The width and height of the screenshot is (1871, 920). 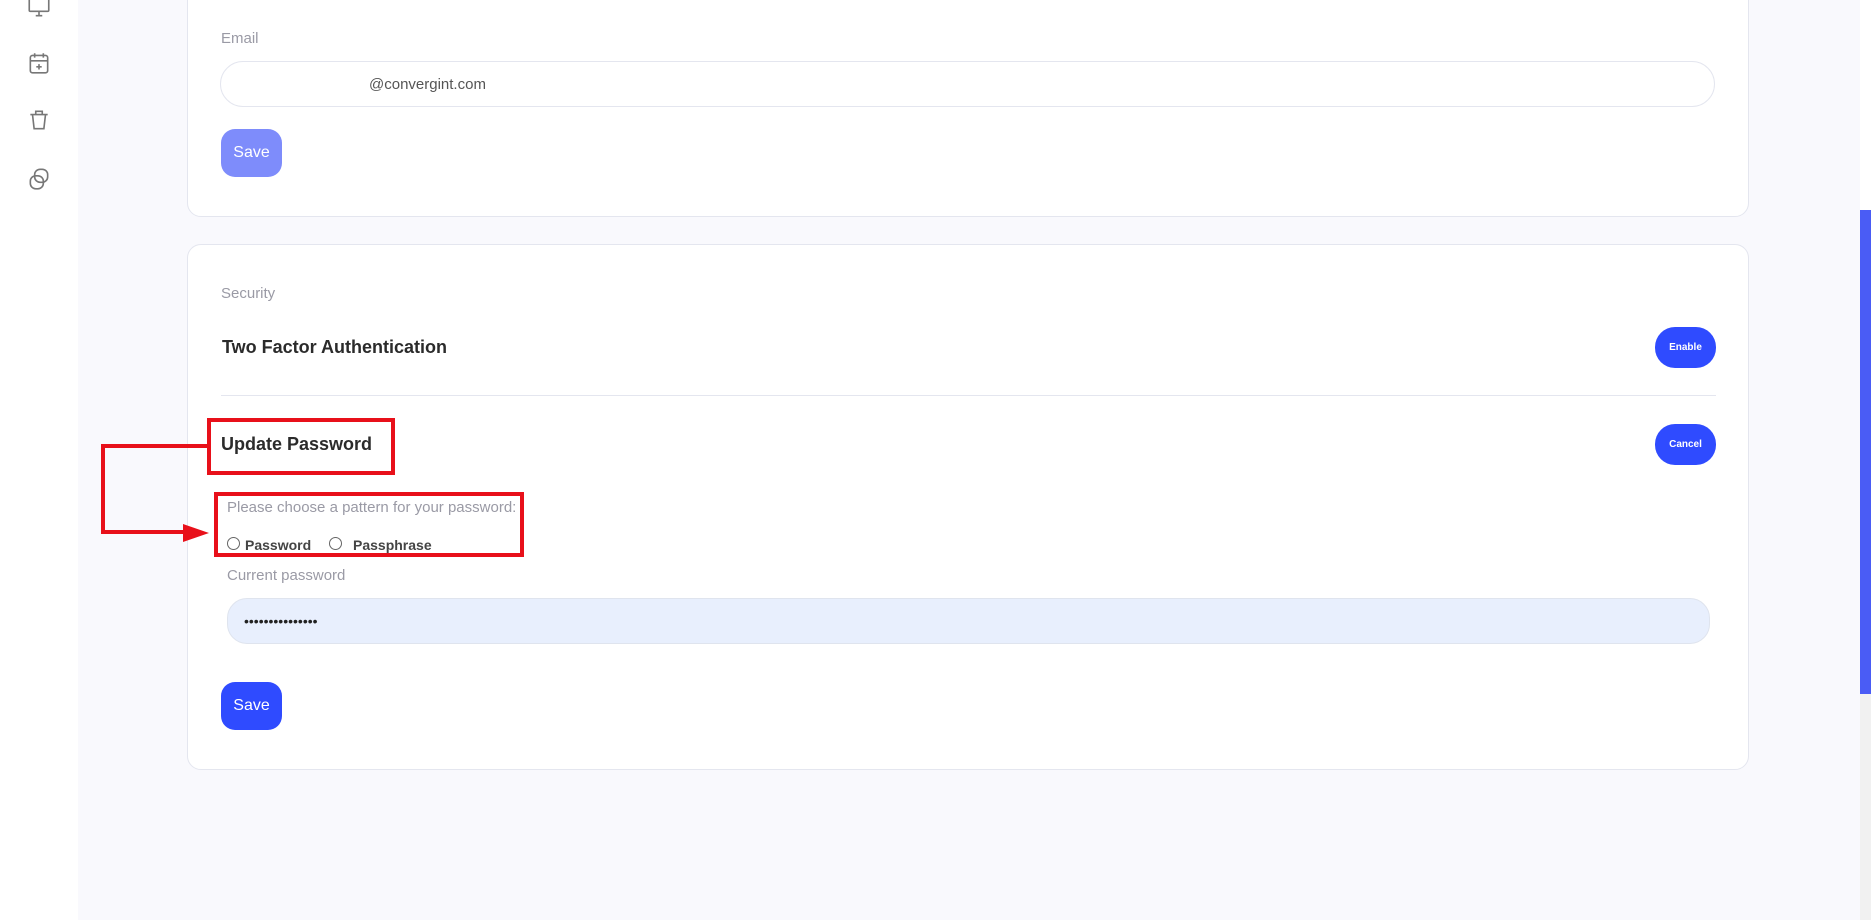 What do you see at coordinates (39, 11) in the screenshot?
I see `monitor-icon` at bounding box center [39, 11].